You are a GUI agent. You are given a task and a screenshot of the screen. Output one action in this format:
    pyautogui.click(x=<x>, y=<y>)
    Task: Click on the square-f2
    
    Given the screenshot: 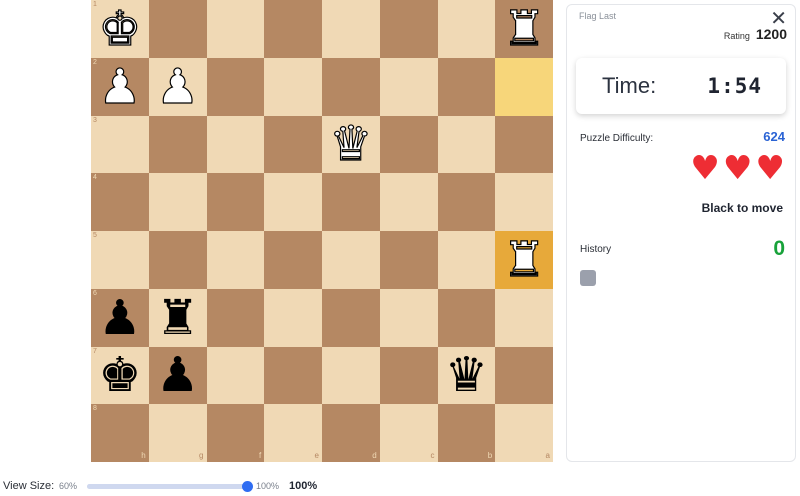 What is the action you would take?
    pyautogui.click(x=235, y=86)
    